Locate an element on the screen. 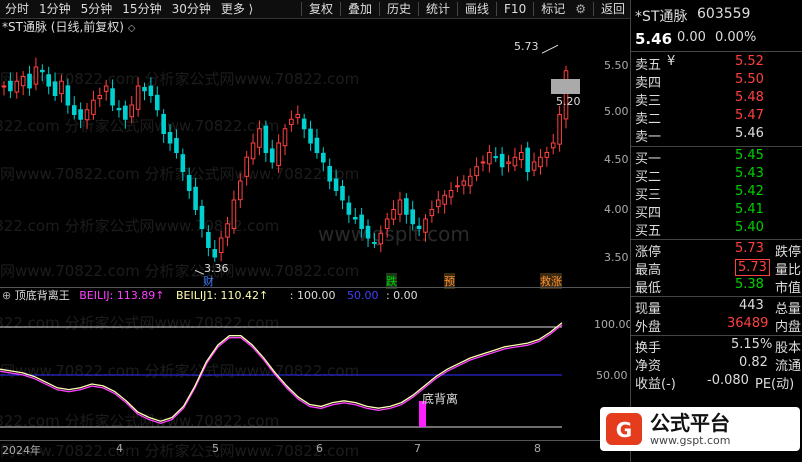 Image resolution: width=802 pixels, height=462 pixels. current-price-box is located at coordinates (565, 86).